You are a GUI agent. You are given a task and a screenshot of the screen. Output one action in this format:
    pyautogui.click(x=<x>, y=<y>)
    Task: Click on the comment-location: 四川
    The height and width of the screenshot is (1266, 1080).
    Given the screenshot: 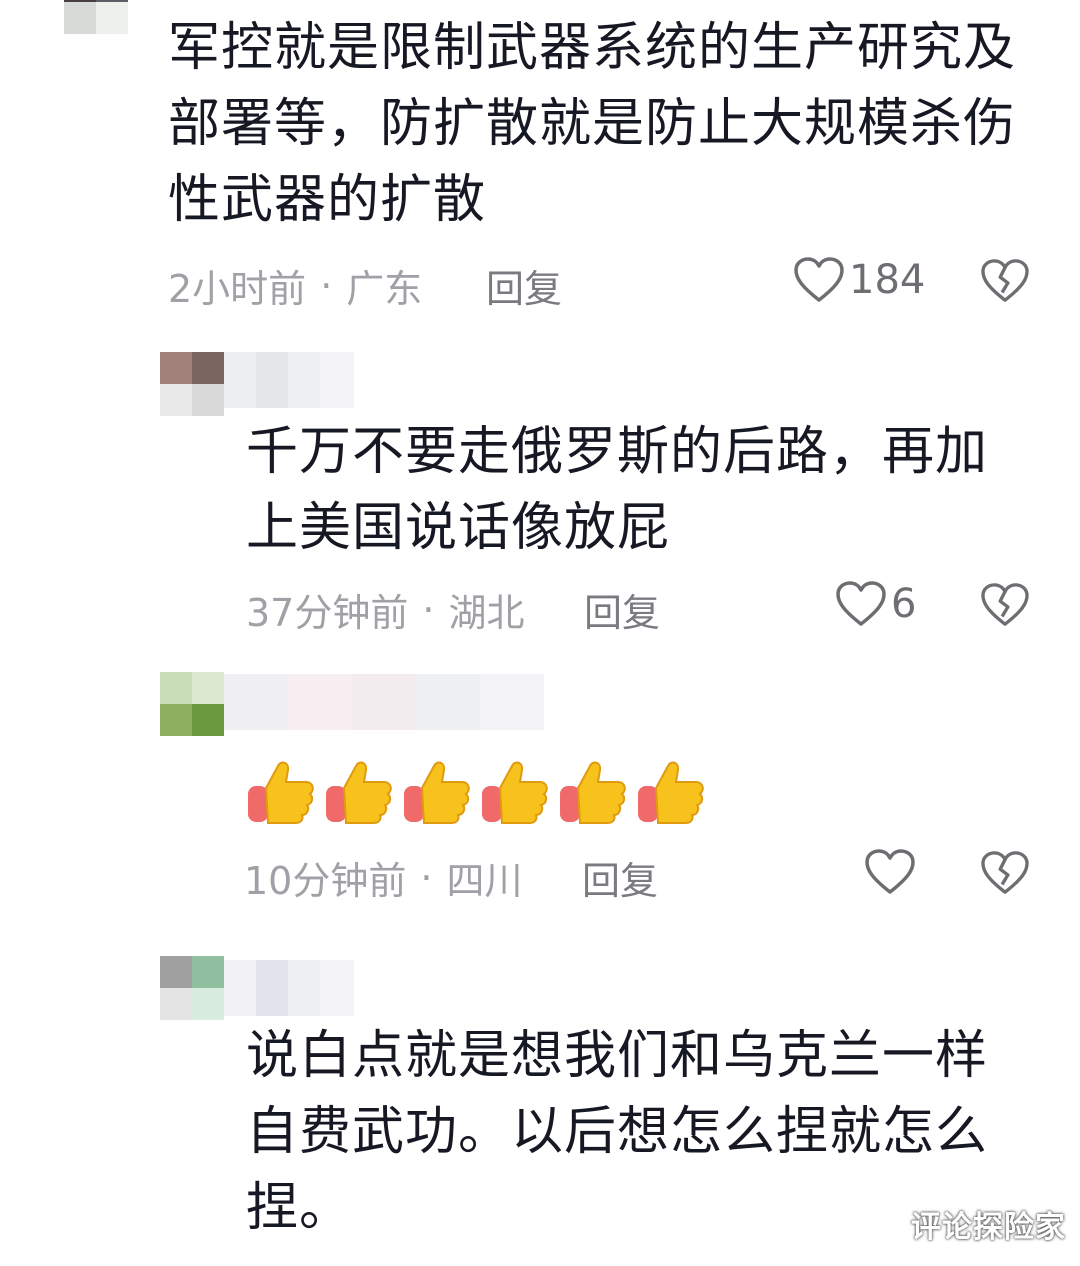 What is the action you would take?
    pyautogui.click(x=484, y=881)
    